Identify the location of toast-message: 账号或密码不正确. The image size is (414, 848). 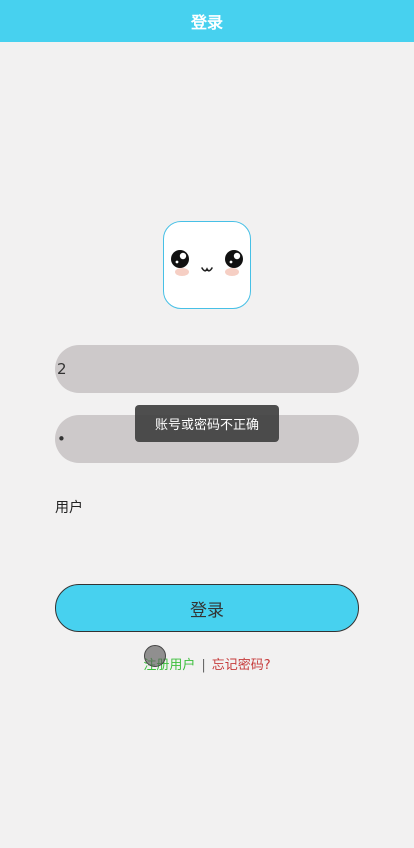
(206, 425).